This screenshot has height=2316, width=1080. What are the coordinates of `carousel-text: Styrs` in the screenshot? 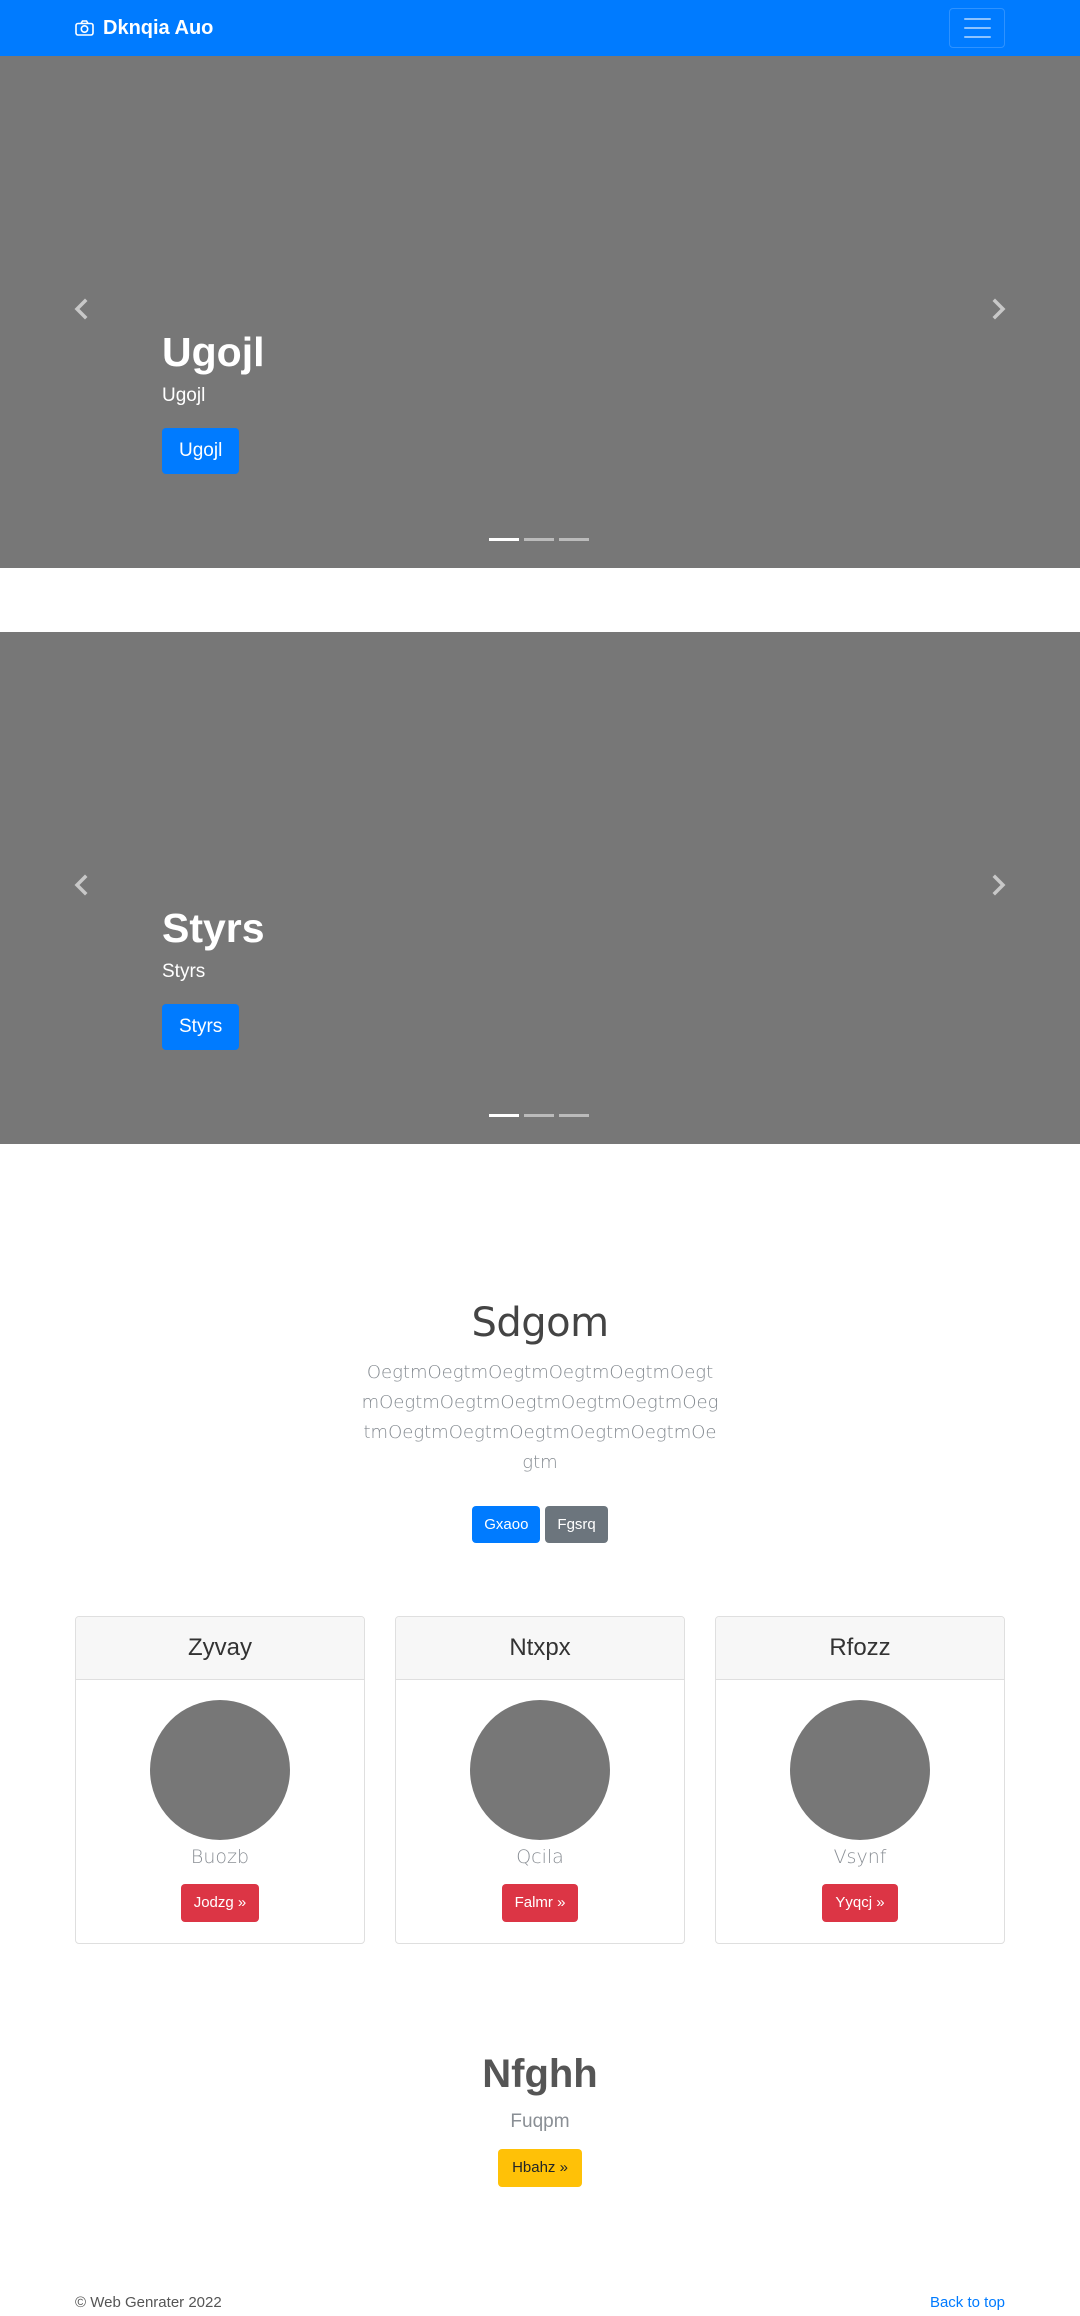 It's located at (184, 972).